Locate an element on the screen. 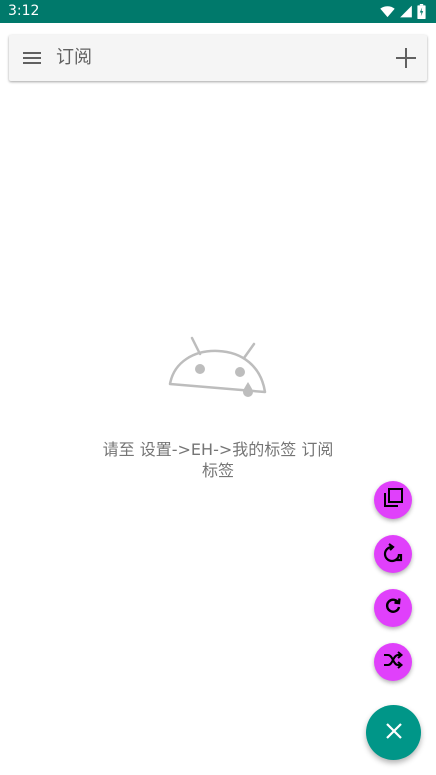 The image size is (436, 775). sad-android-icon is located at coordinates (218, 367).